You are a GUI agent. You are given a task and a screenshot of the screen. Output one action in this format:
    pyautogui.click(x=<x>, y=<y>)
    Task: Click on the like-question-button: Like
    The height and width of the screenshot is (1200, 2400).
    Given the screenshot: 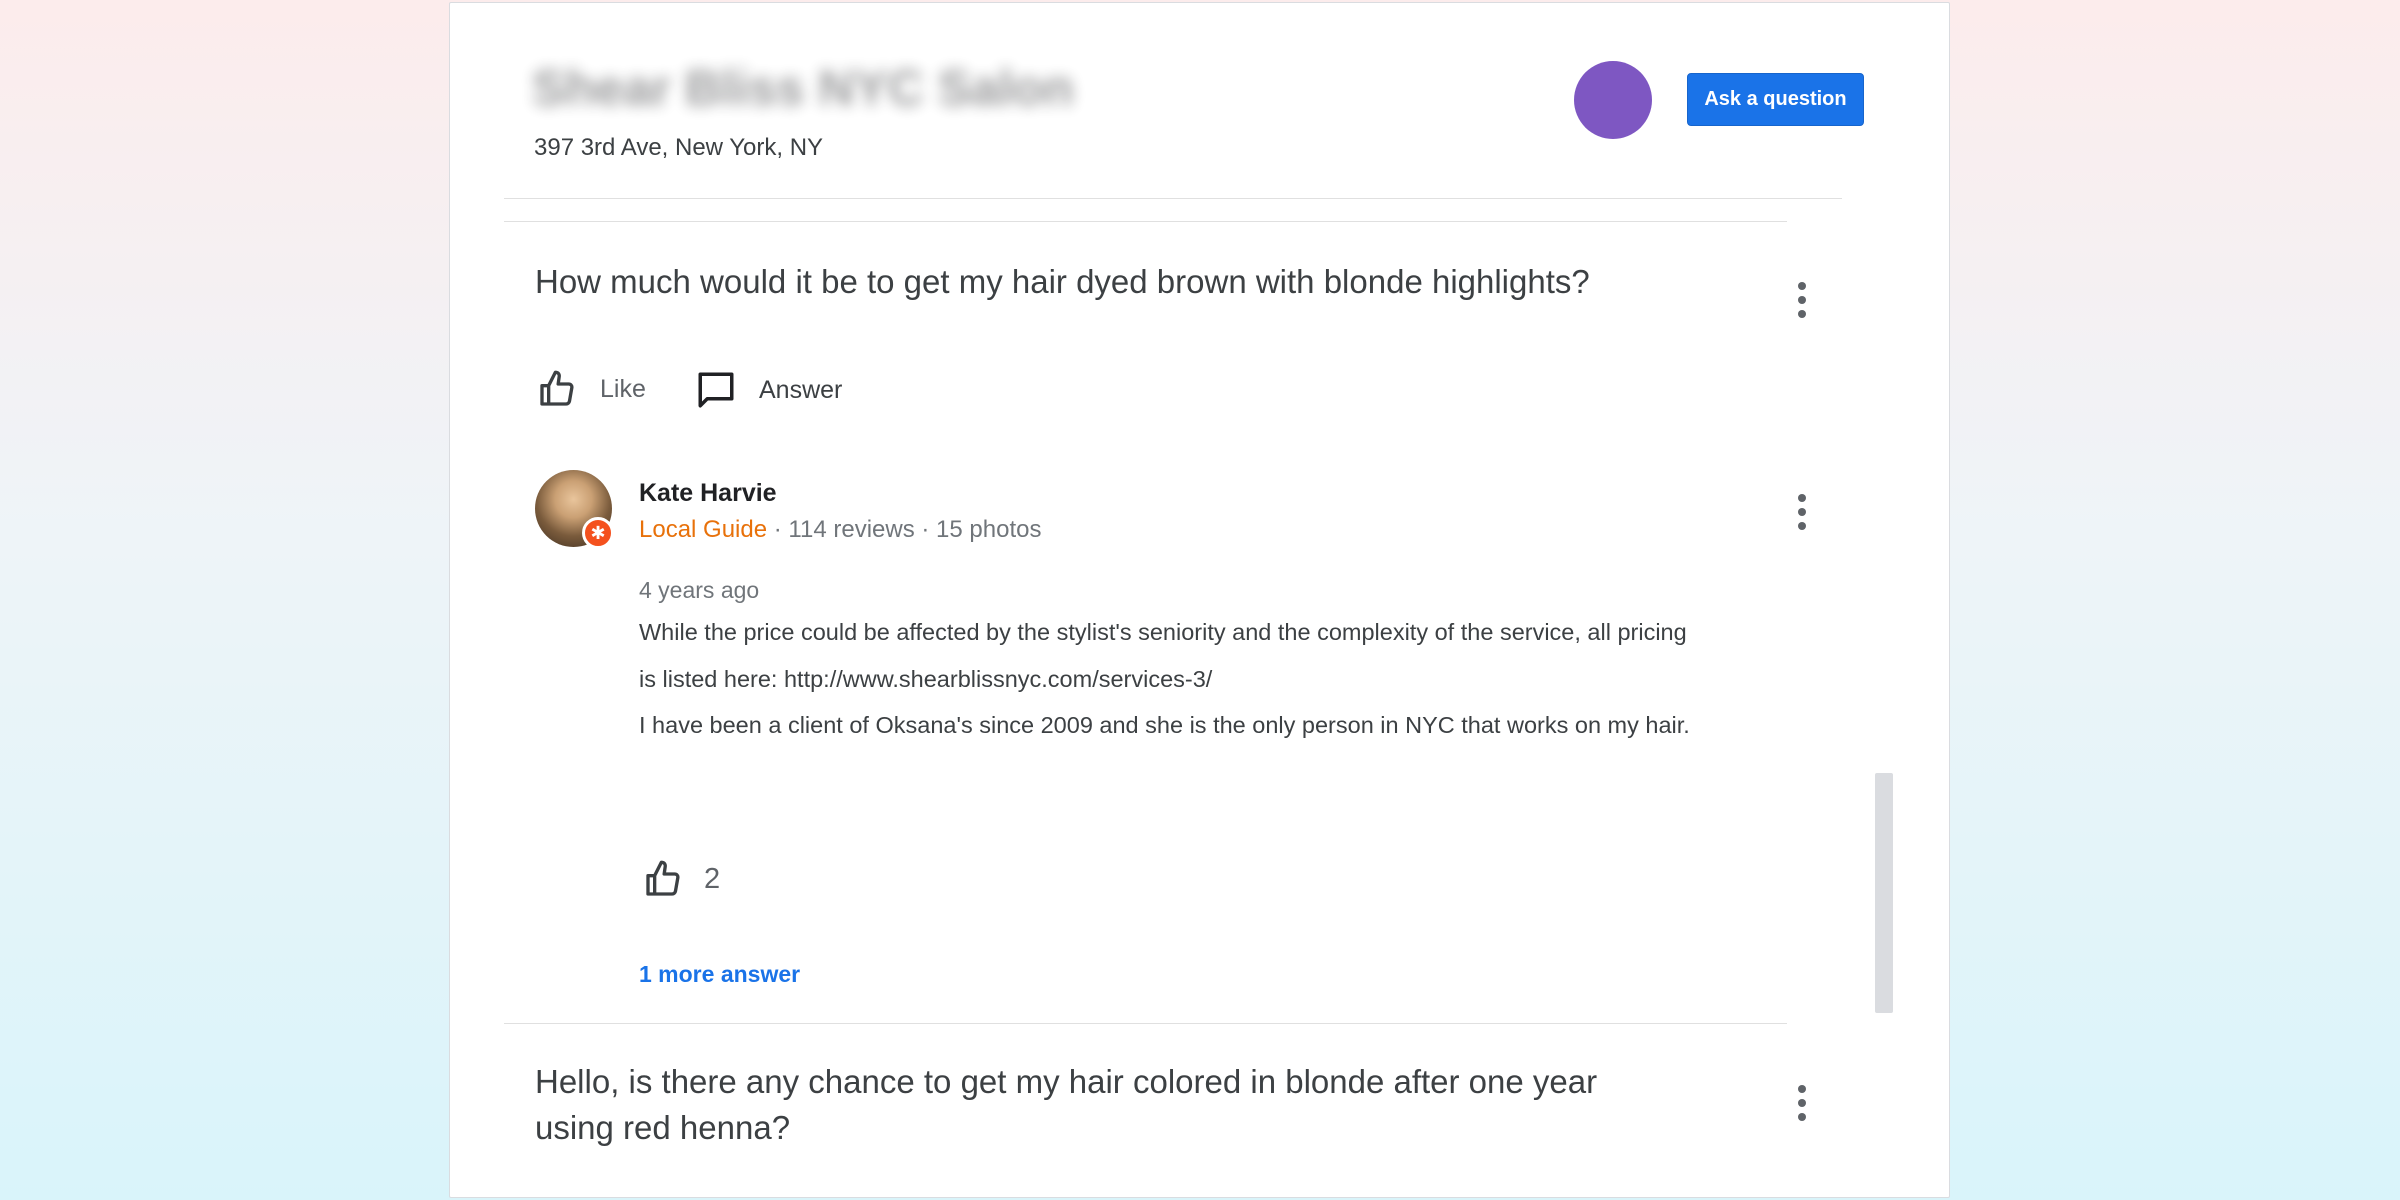 What is the action you would take?
    pyautogui.click(x=591, y=389)
    